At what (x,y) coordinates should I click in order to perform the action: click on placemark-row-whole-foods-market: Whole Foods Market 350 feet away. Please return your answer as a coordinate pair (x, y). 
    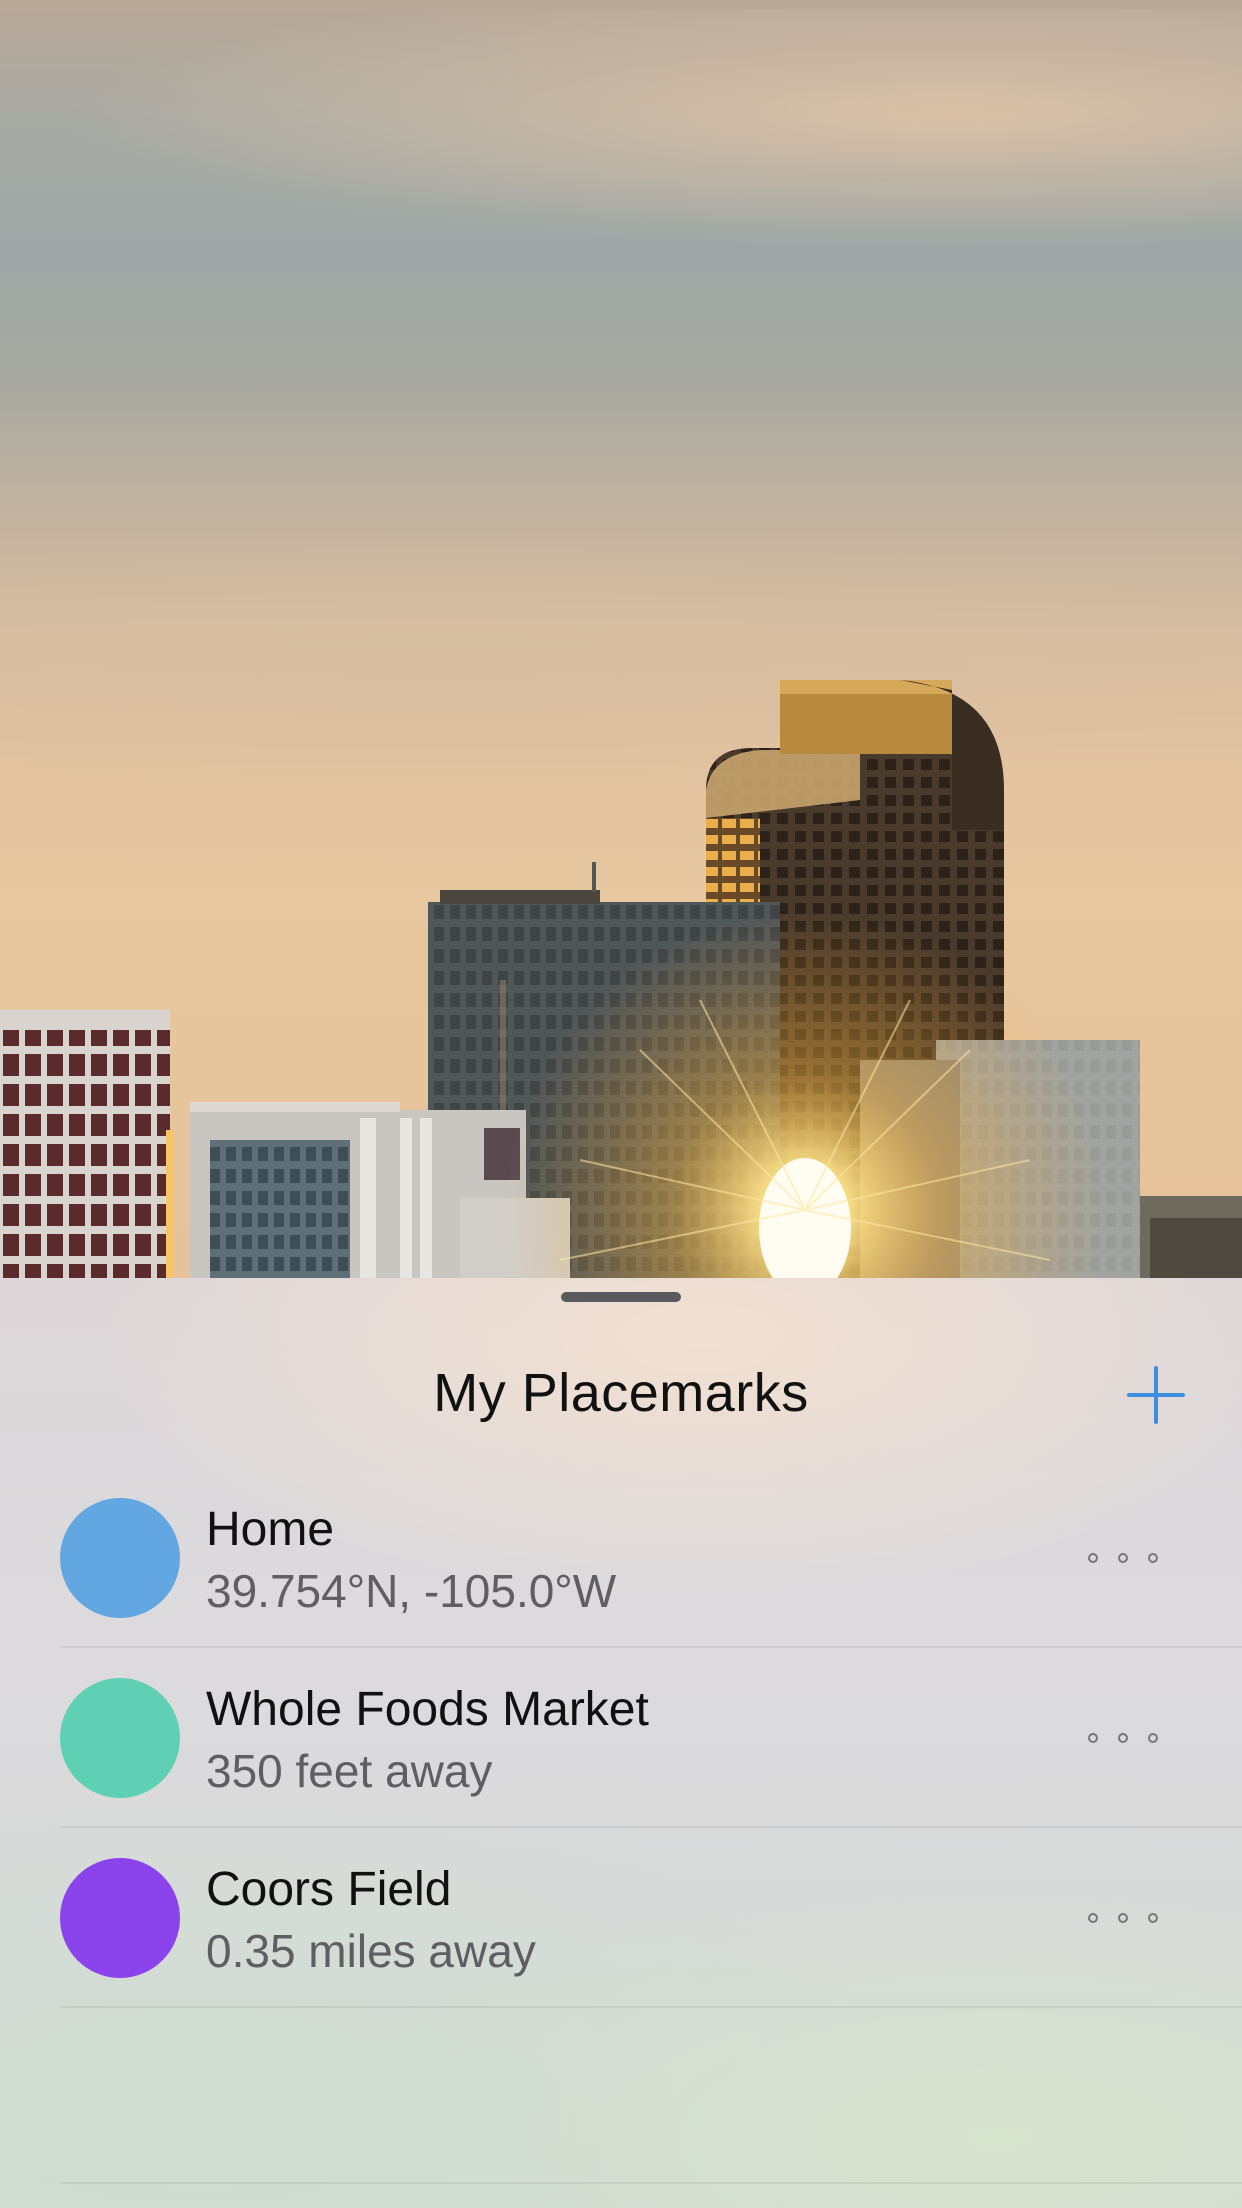
    Looking at the image, I should click on (621, 1738).